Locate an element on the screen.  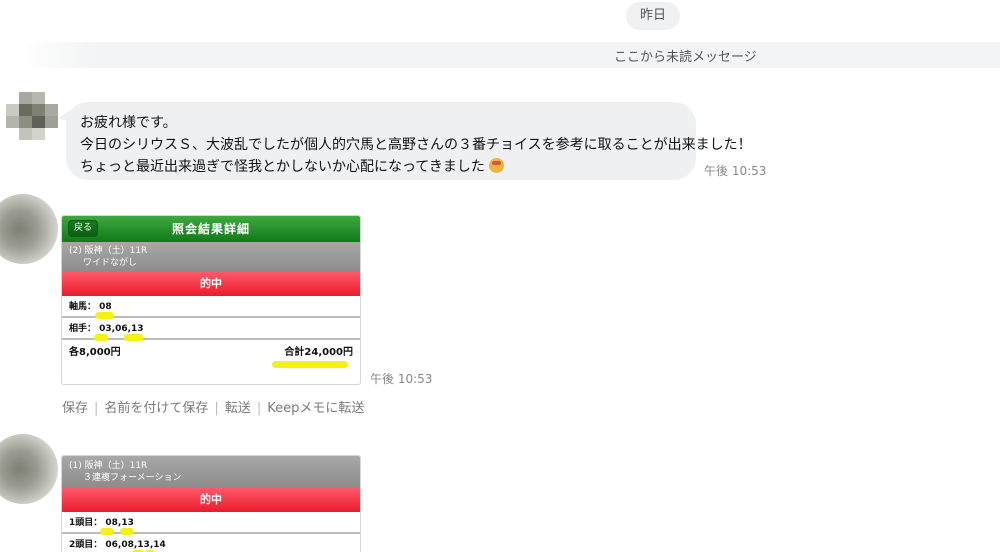
grinning-face-icon is located at coordinates (497, 165).